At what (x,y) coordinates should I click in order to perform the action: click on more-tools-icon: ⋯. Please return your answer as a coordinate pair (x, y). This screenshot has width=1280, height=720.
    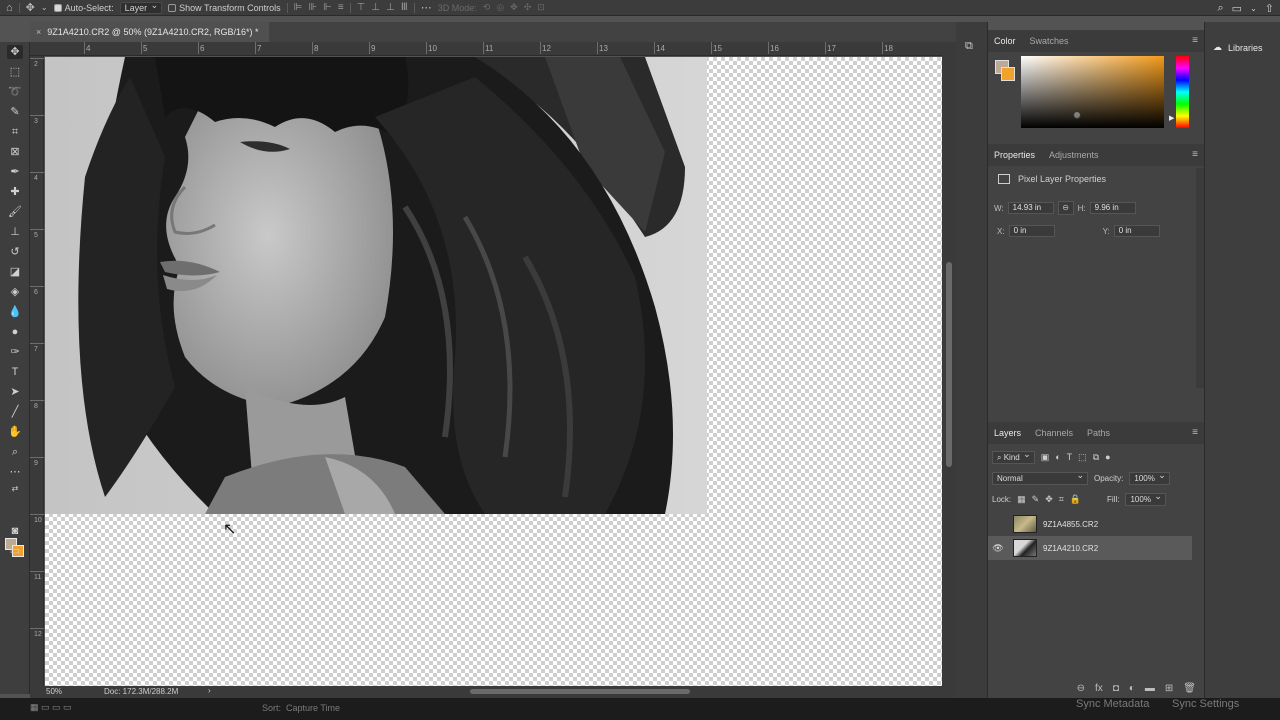
    Looking at the image, I should click on (15, 472).